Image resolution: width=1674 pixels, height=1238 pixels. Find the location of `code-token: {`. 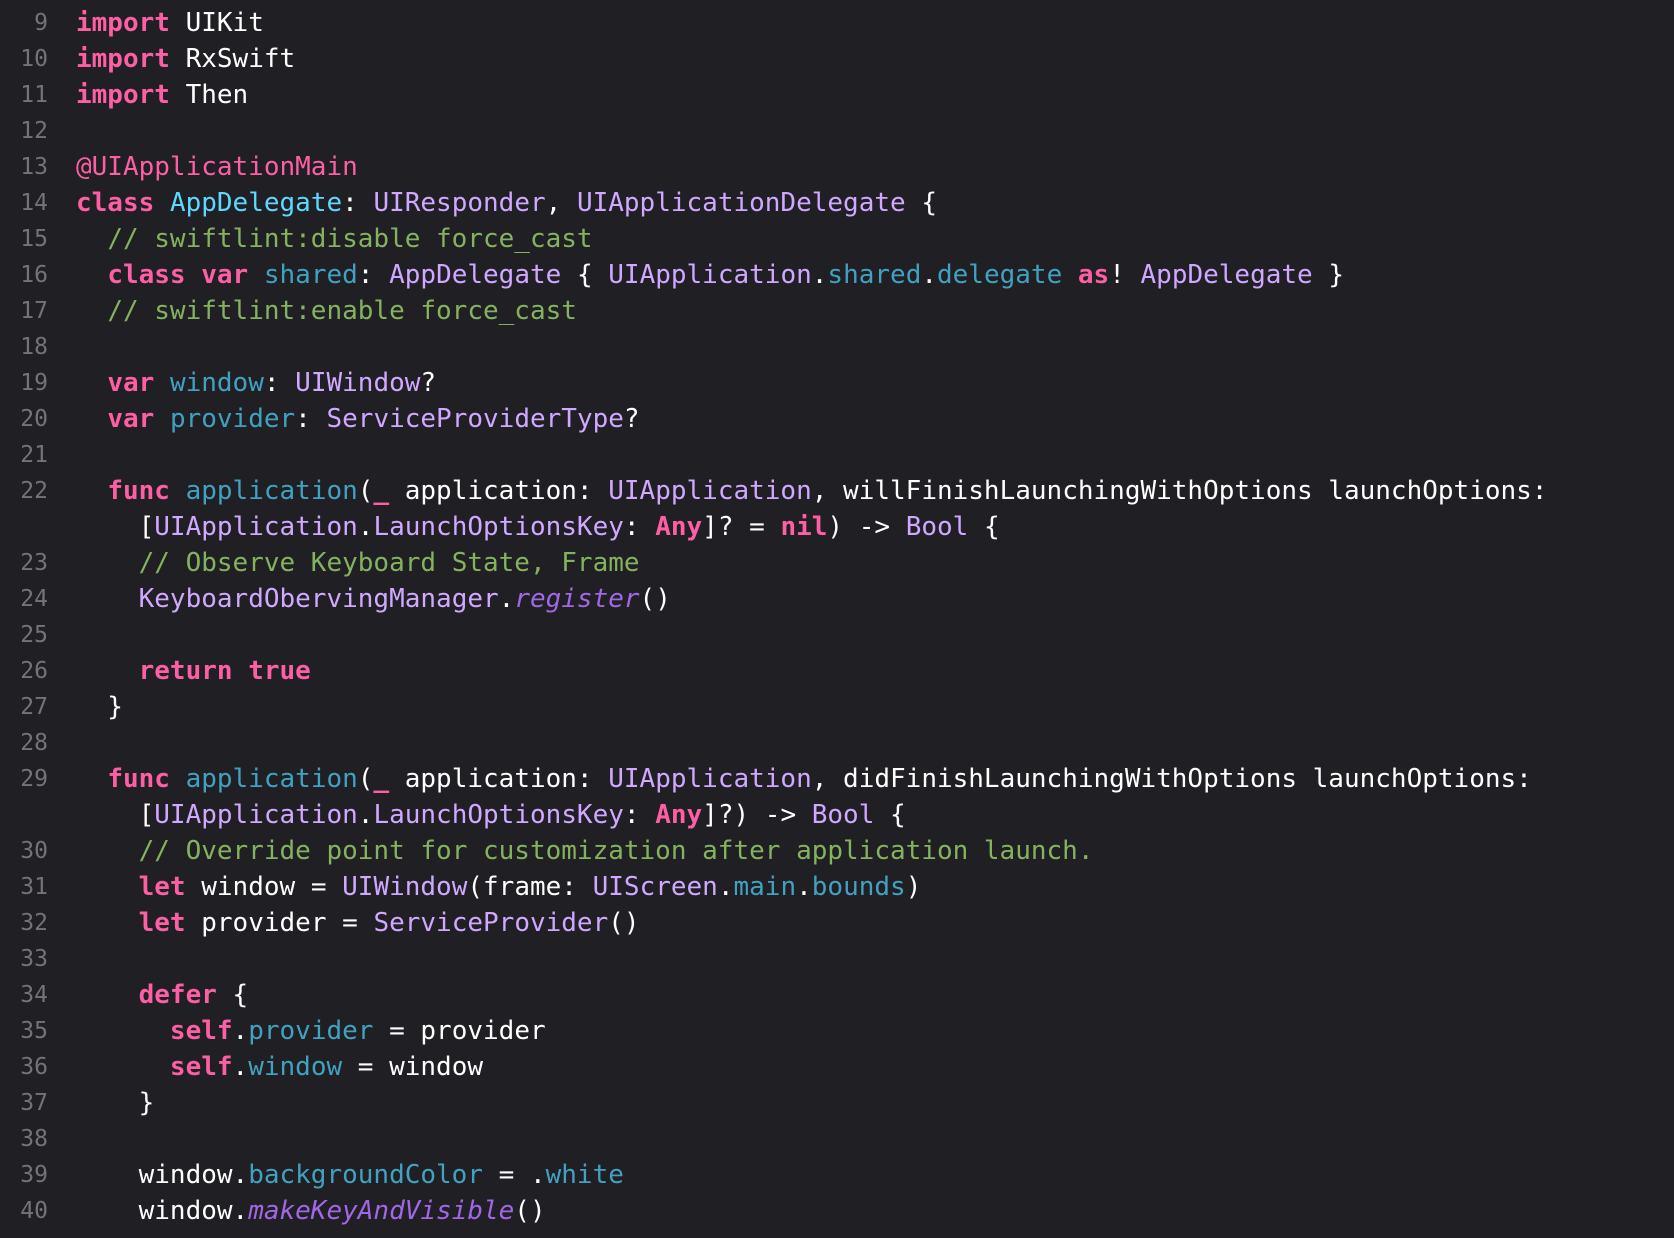

code-token: { is located at coordinates (984, 527).